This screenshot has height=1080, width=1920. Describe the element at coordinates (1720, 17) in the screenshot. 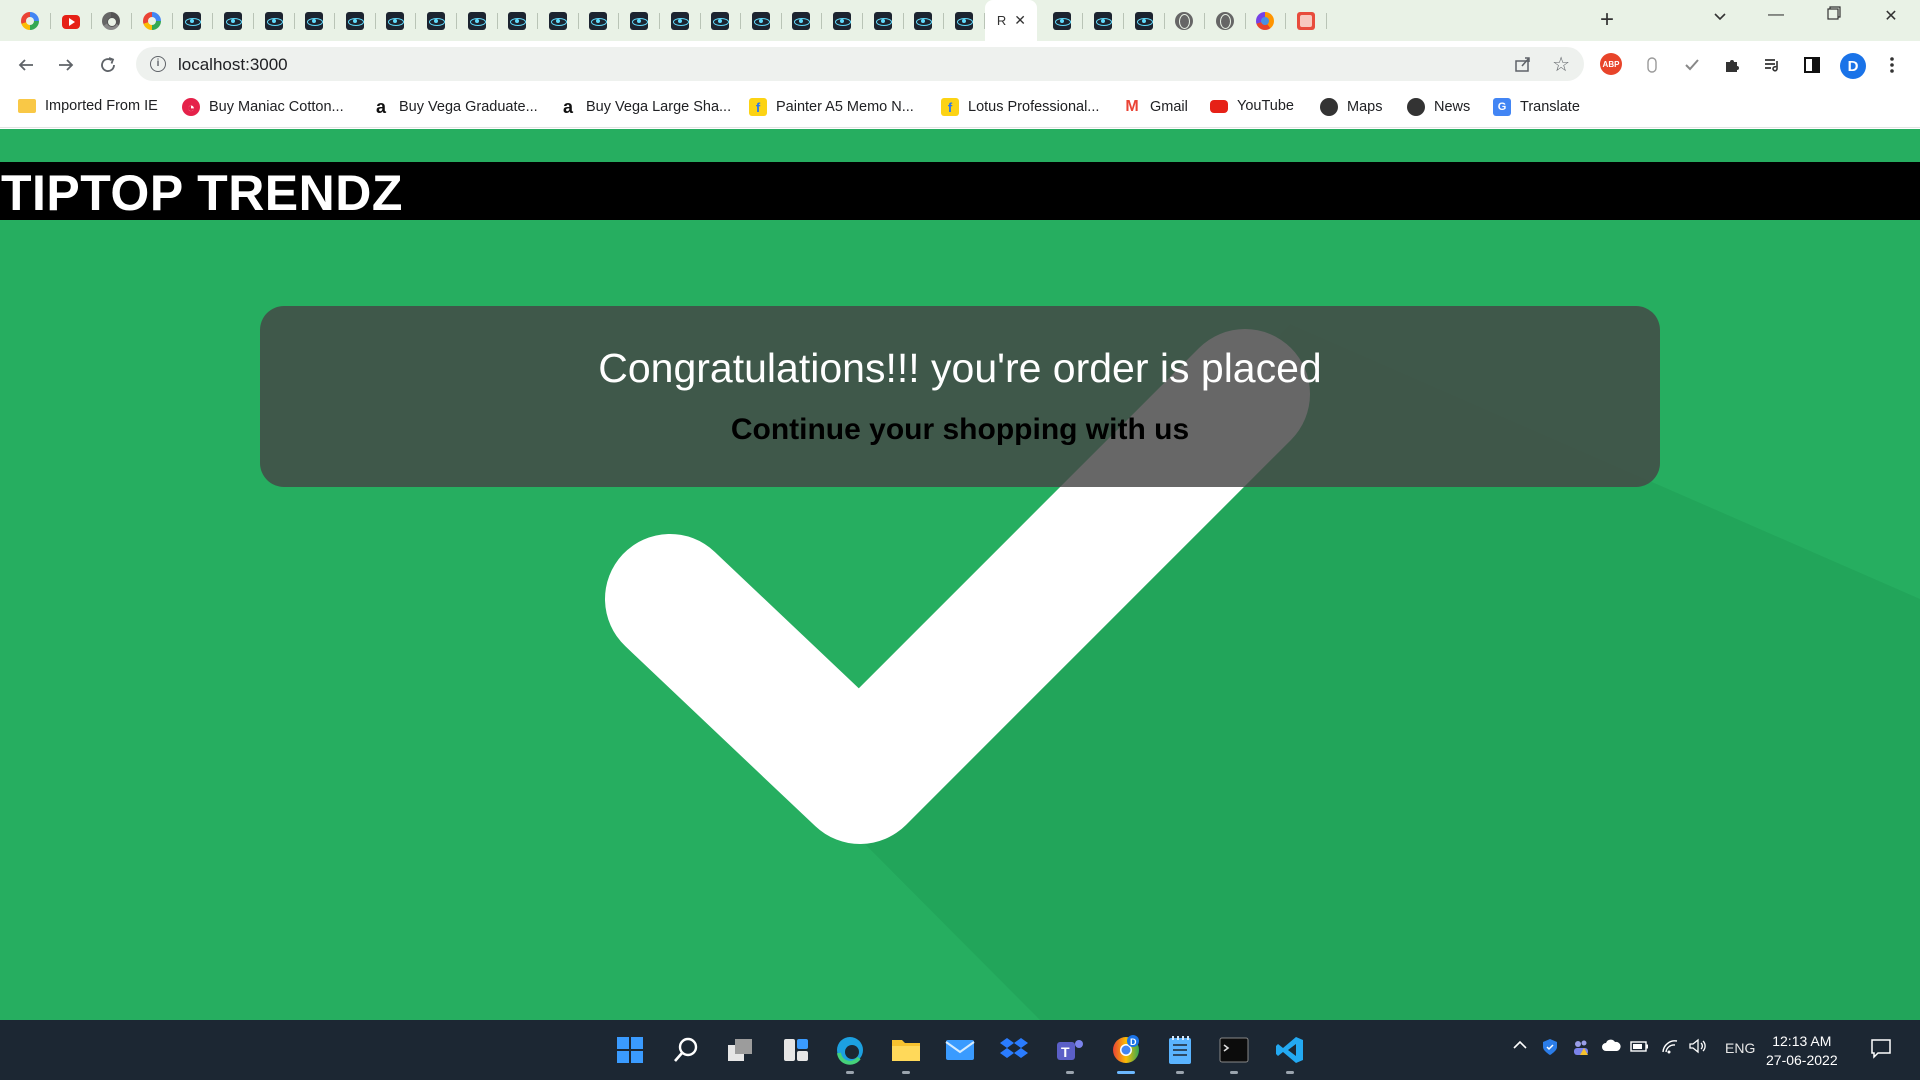

I see `tab-search-chevron-icon` at that location.